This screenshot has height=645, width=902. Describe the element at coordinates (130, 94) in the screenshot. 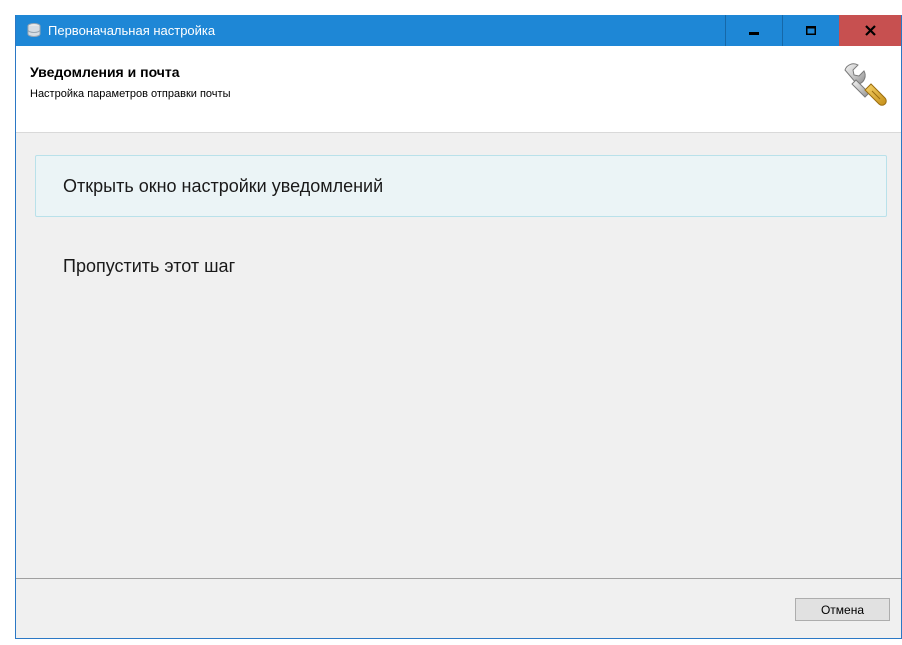

I see `page-subtitle: Настройка параметров отправки почты` at that location.